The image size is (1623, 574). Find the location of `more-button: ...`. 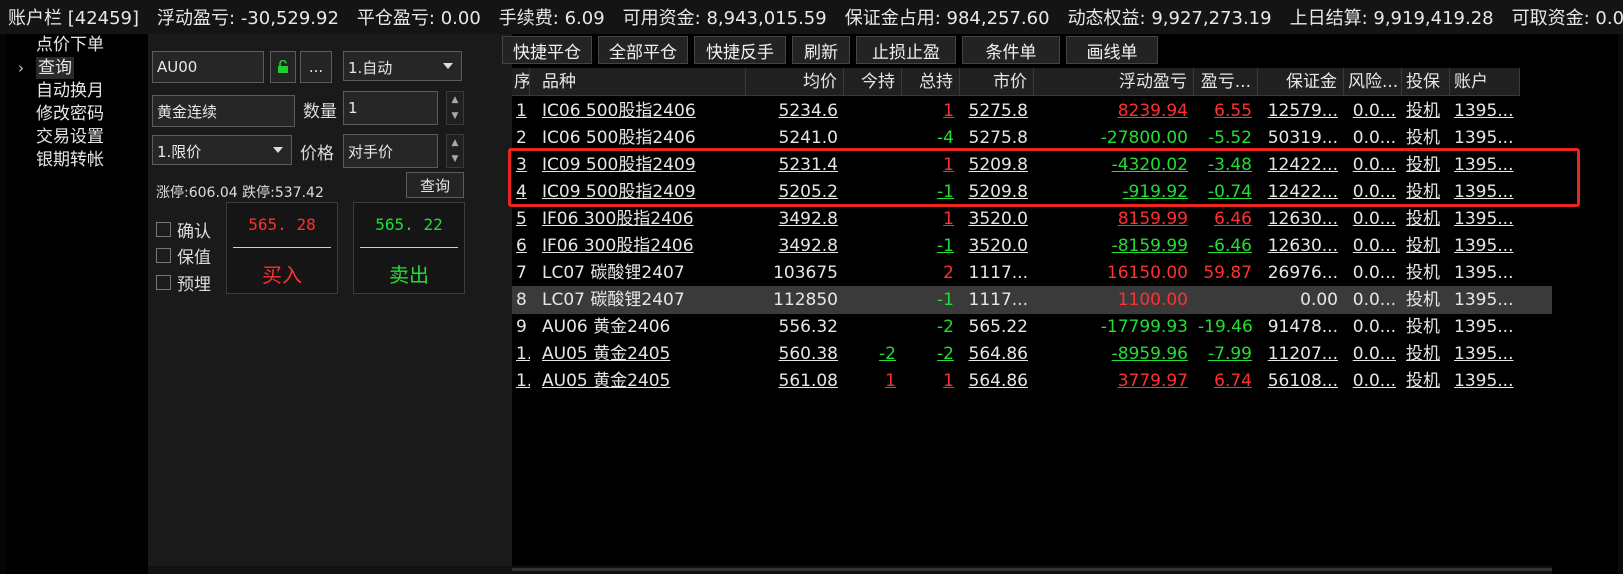

more-button: ... is located at coordinates (316, 67).